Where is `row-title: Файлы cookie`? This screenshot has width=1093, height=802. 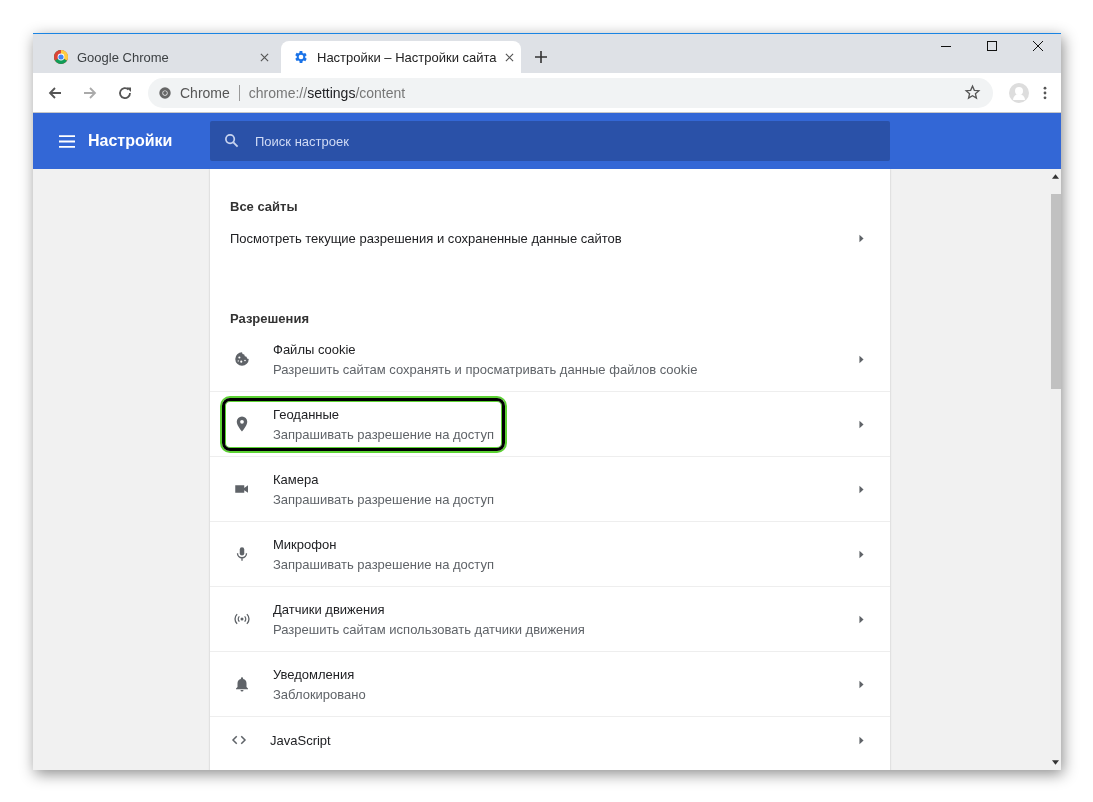
row-title: Файлы cookie is located at coordinates (315, 349).